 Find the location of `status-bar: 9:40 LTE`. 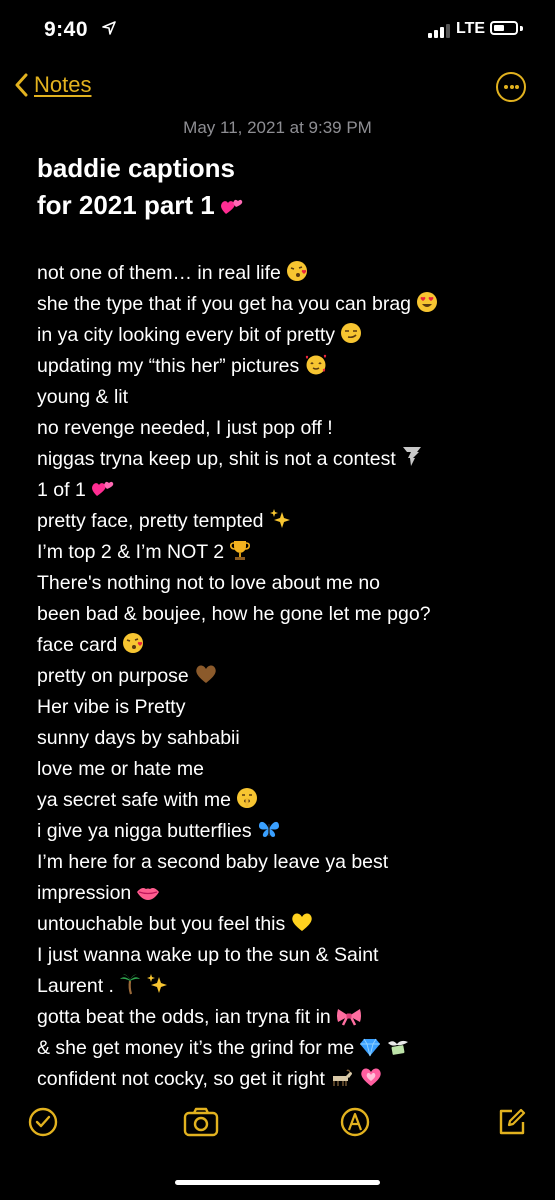

status-bar: 9:40 LTE is located at coordinates (277, 31).